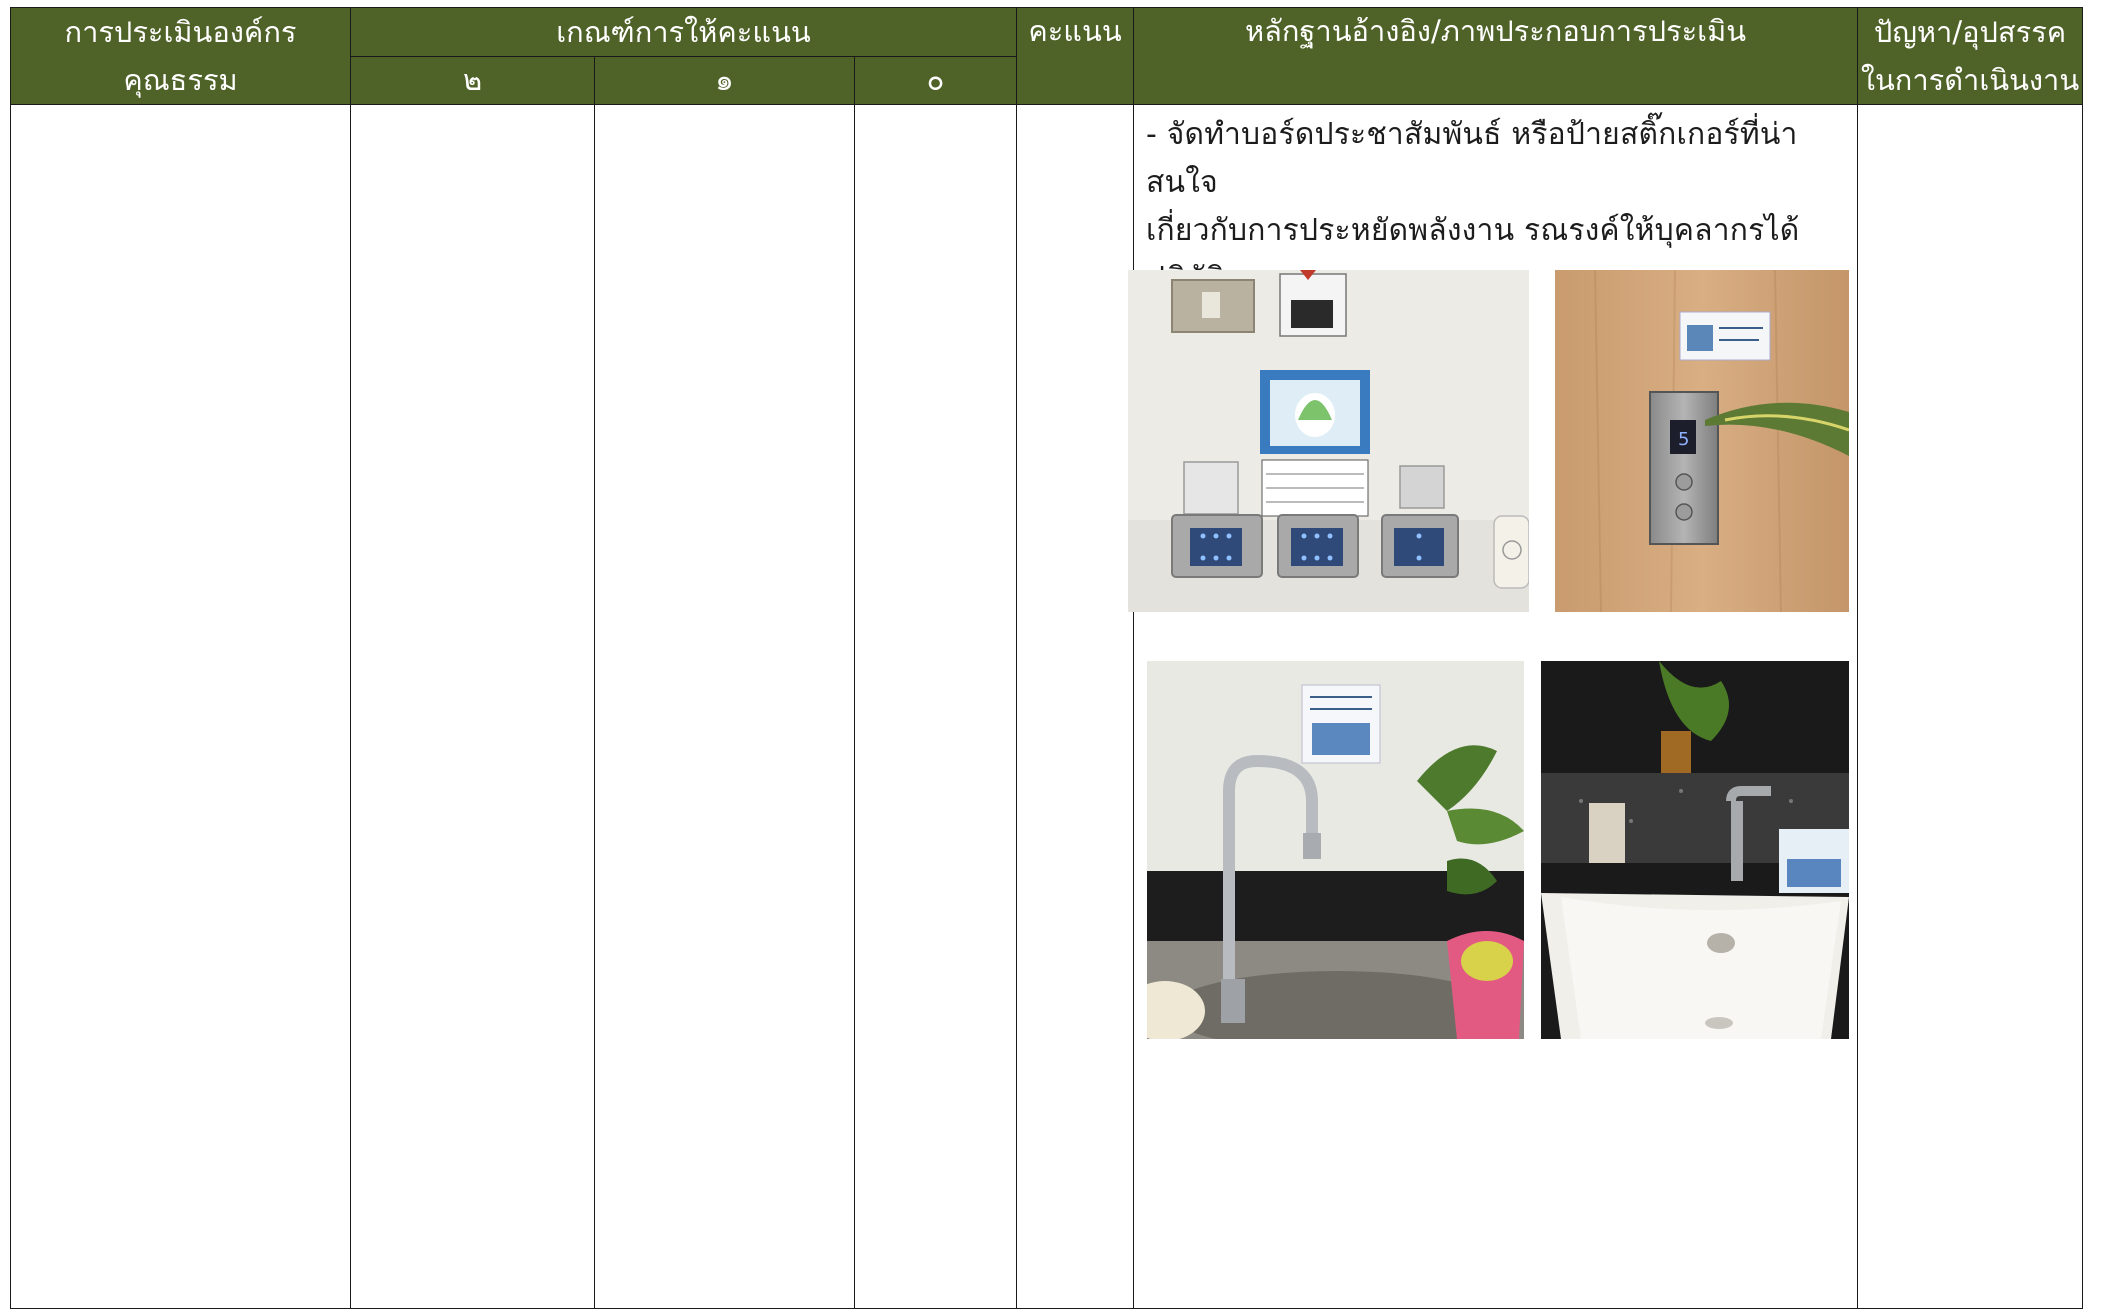 The height and width of the screenshot is (1309, 2105). What do you see at coordinates (180, 706) in the screenshot?
I see `cell-organization` at bounding box center [180, 706].